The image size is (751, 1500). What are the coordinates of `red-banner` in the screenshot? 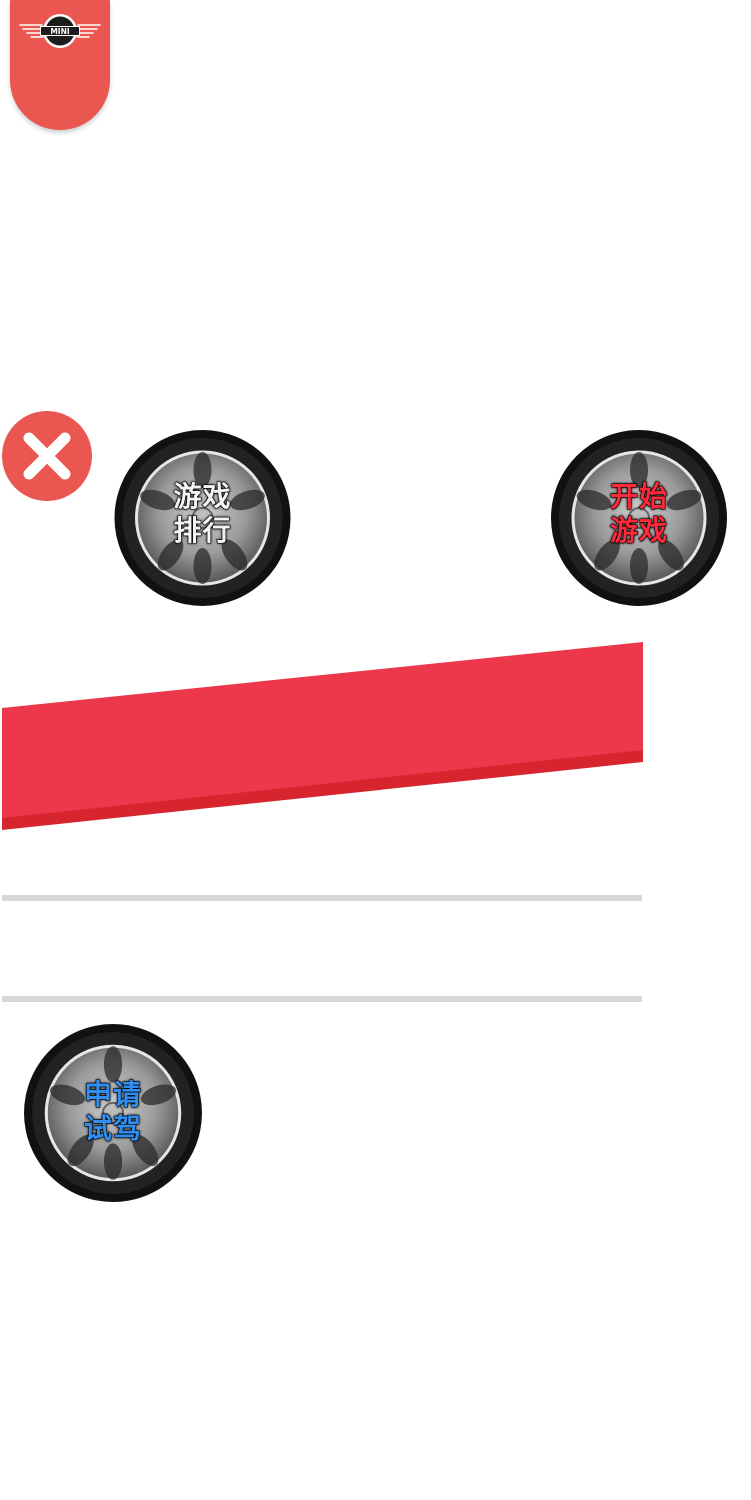 It's located at (322, 736).